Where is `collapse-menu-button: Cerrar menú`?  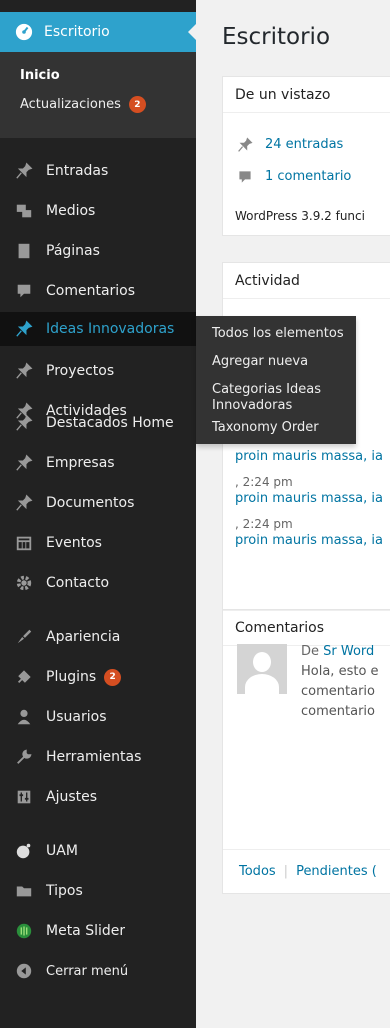 collapse-menu-button: Cerrar menú is located at coordinates (98, 971).